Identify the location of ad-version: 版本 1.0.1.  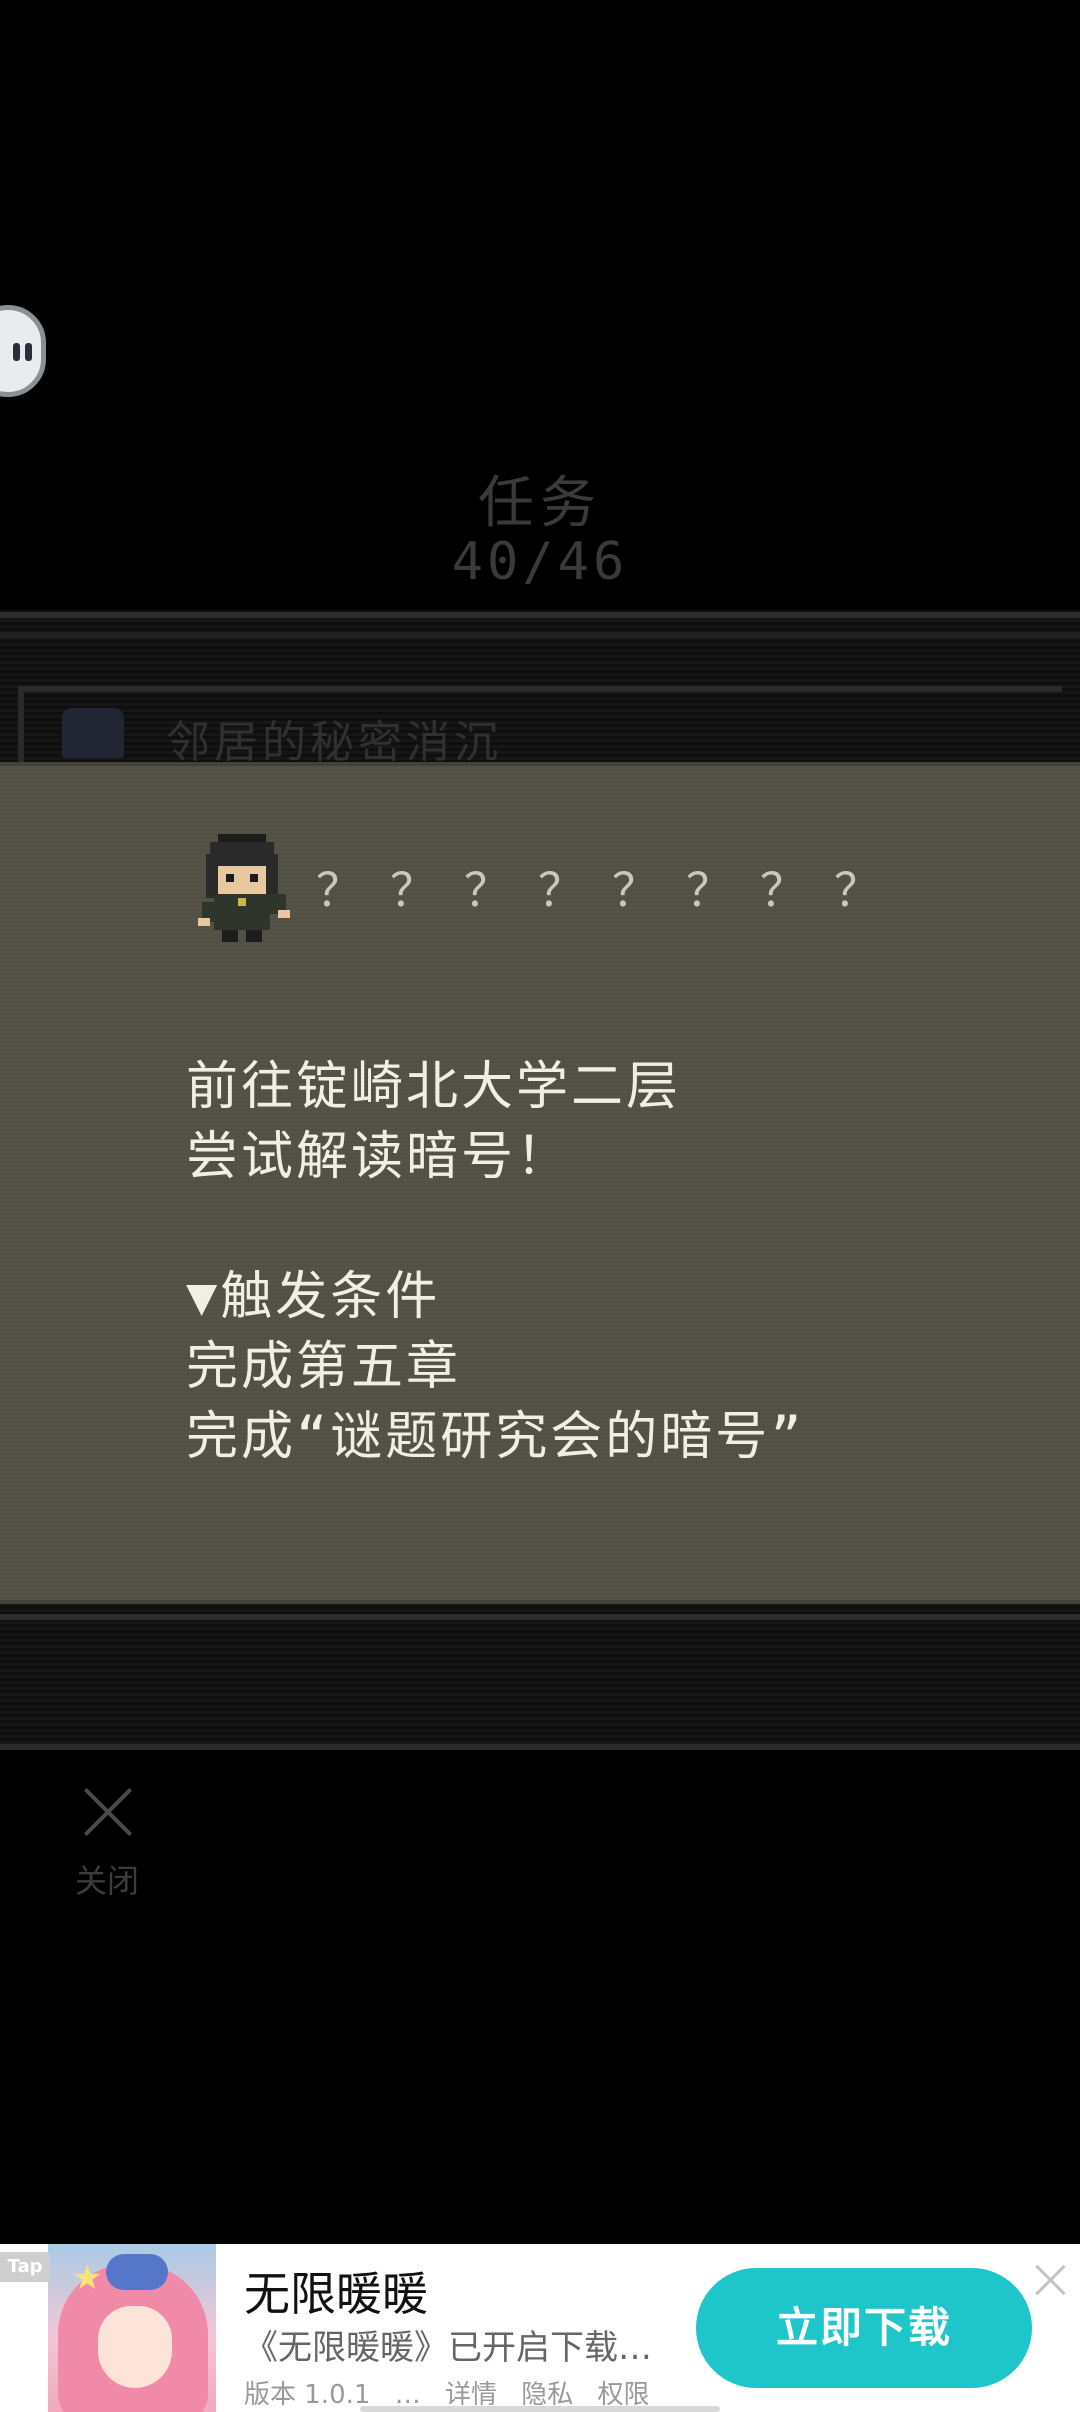
(307, 2395).